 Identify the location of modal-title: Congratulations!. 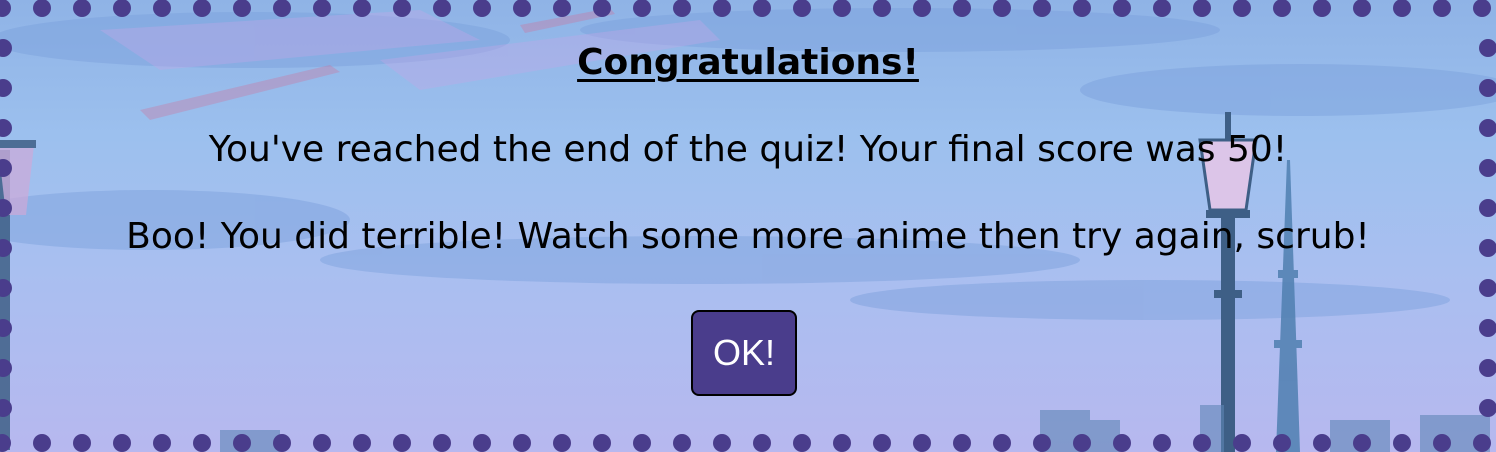
(748, 62).